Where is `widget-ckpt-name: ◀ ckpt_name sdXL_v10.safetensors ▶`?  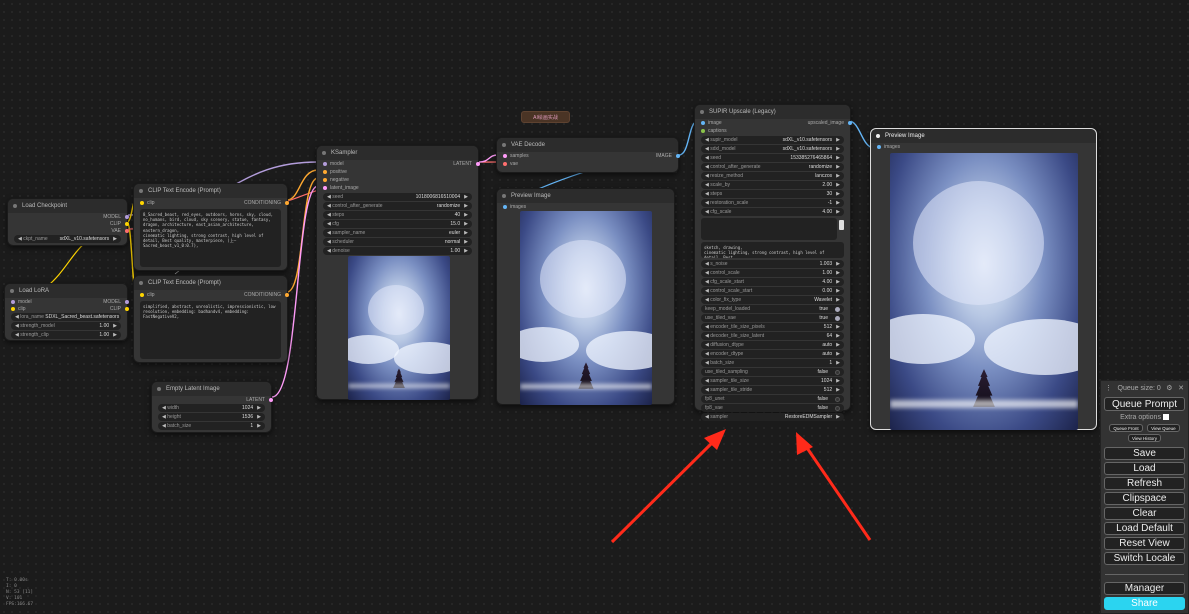 widget-ckpt-name: ◀ ckpt_name sdXL_v10.safetensors ▶ is located at coordinates (67, 239).